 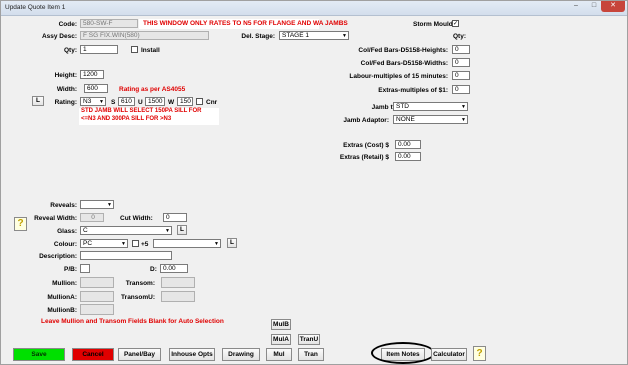 I want to click on save-button: Save, so click(x=39, y=354).